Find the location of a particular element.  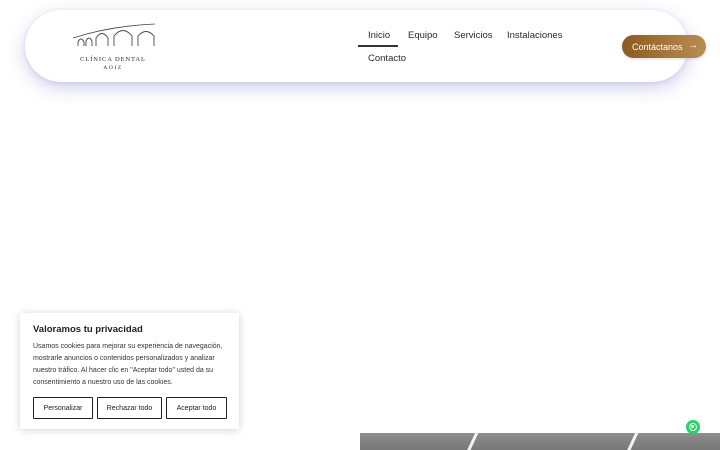

whatsapp-icon is located at coordinates (693, 427).